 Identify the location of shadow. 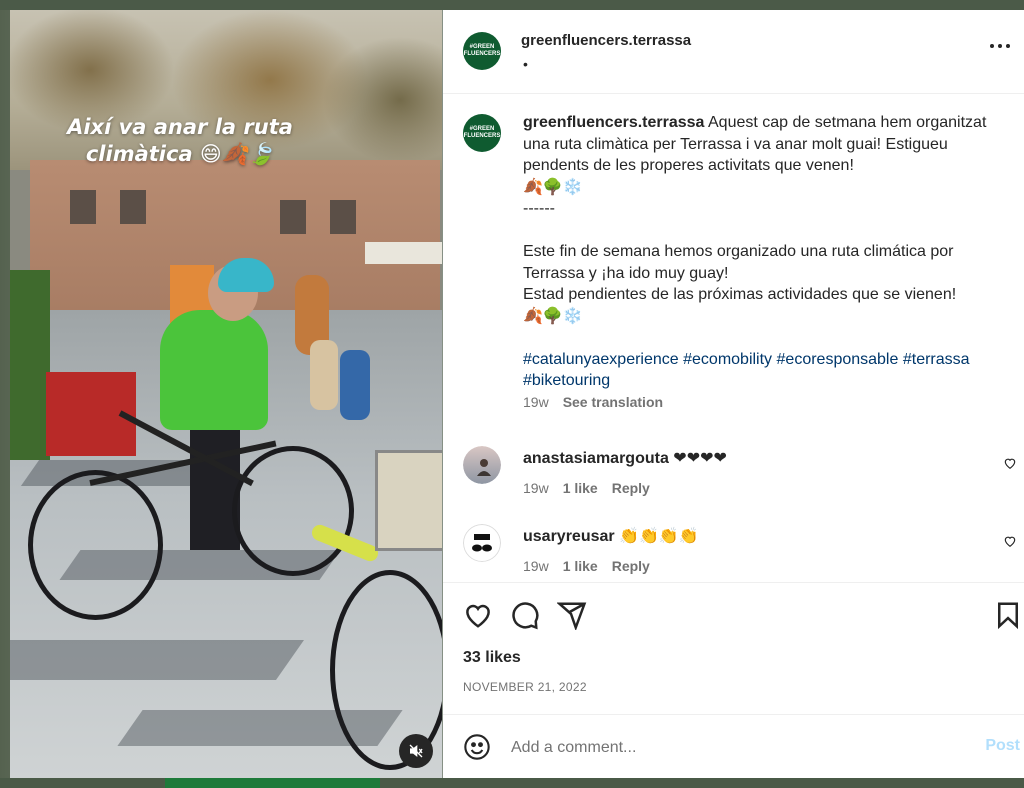
(157, 660).